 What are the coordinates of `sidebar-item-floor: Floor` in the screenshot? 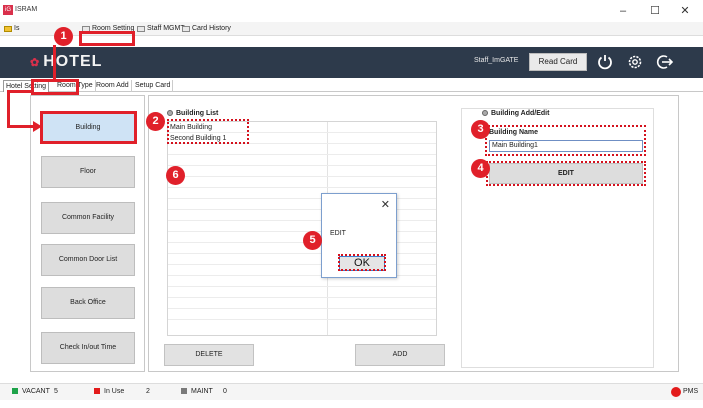 It's located at (88, 172).